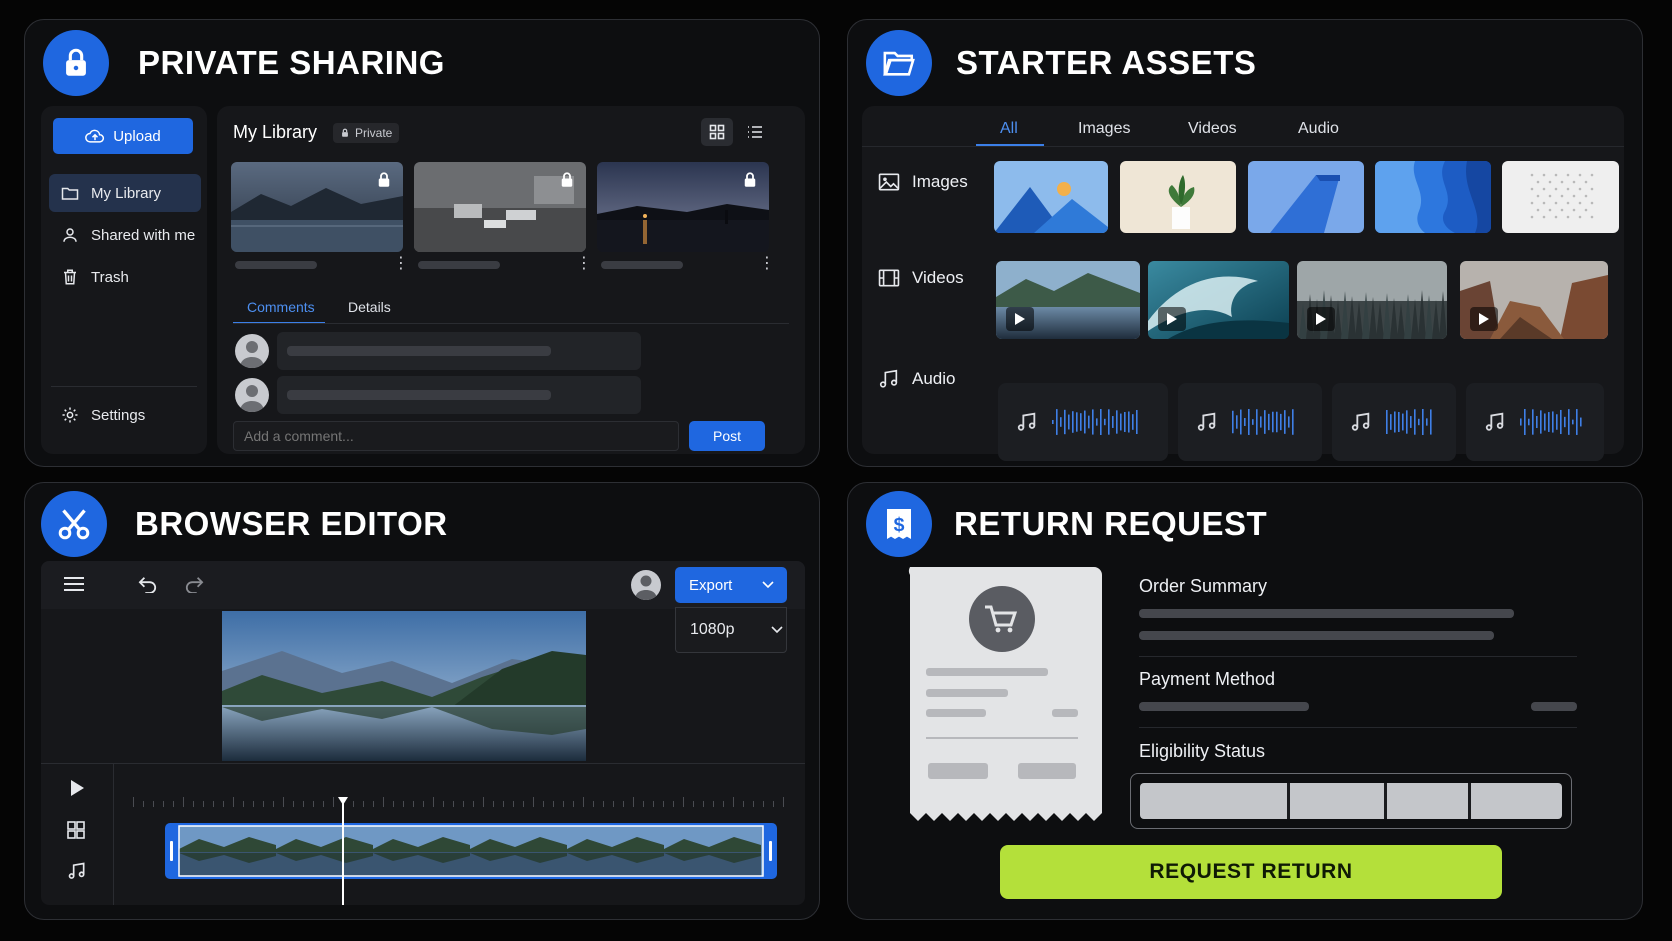  Describe the element at coordinates (70, 193) in the screenshot. I see `folder-icon` at that location.